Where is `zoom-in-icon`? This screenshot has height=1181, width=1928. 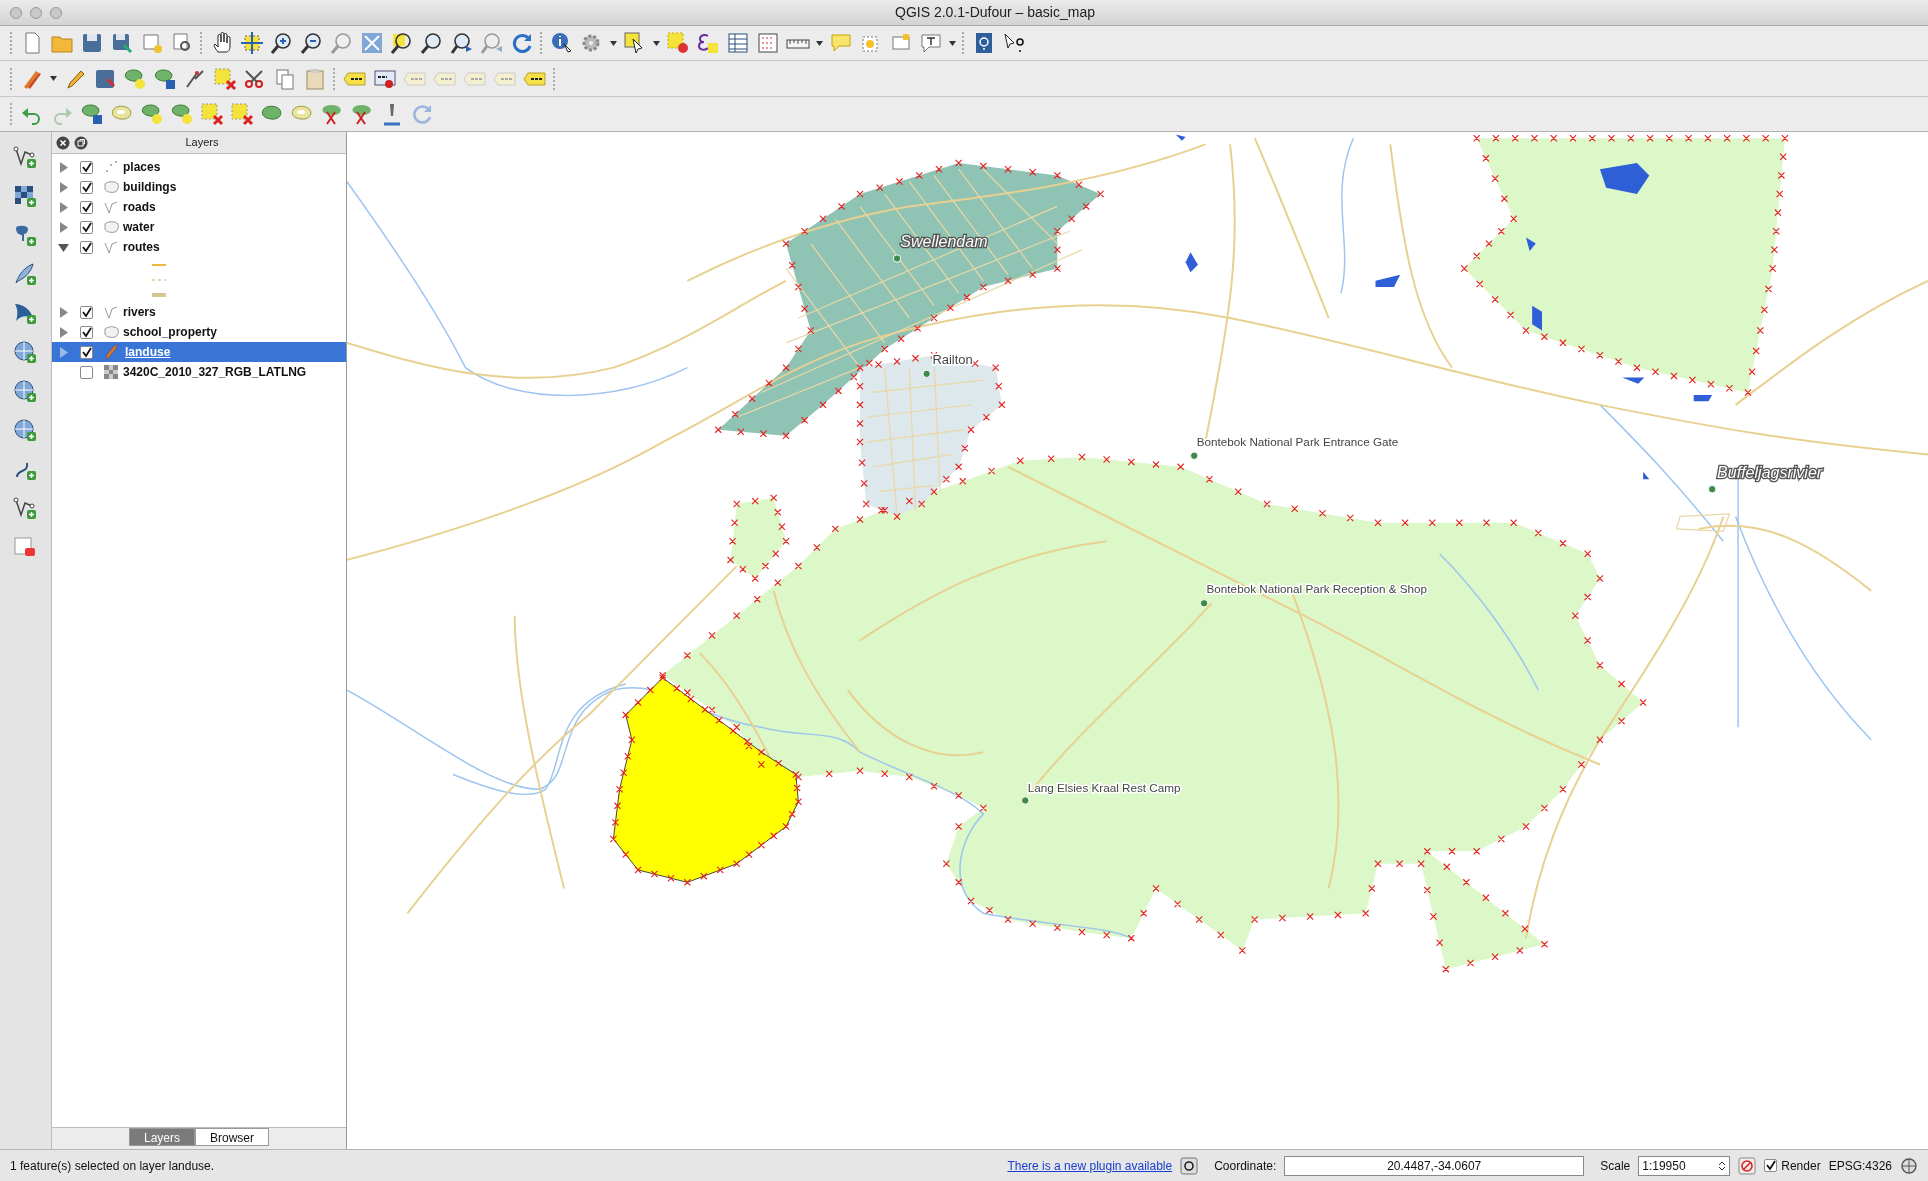
zoom-in-icon is located at coordinates (282, 43).